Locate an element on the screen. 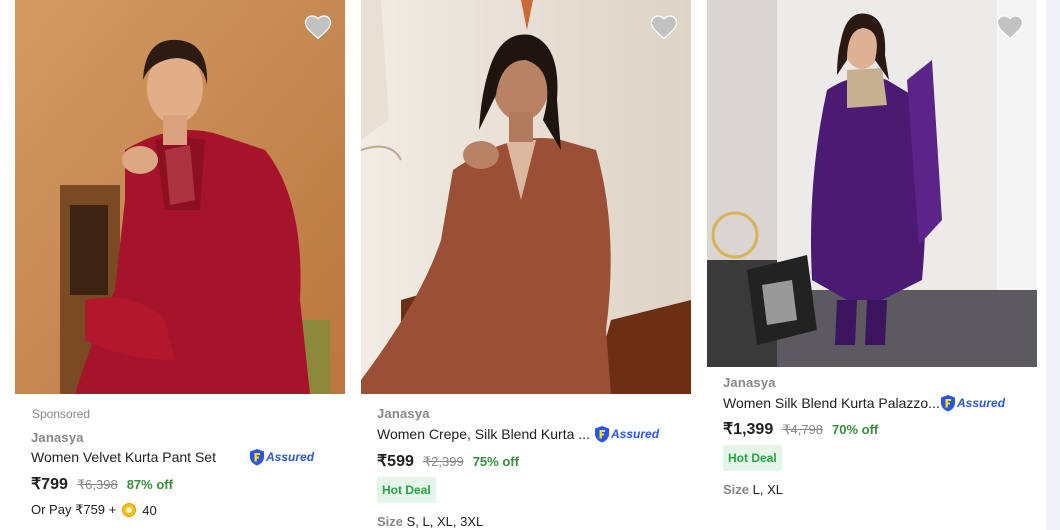 This screenshot has height=530, width=1060. selling-price: ₹599 is located at coordinates (395, 461).